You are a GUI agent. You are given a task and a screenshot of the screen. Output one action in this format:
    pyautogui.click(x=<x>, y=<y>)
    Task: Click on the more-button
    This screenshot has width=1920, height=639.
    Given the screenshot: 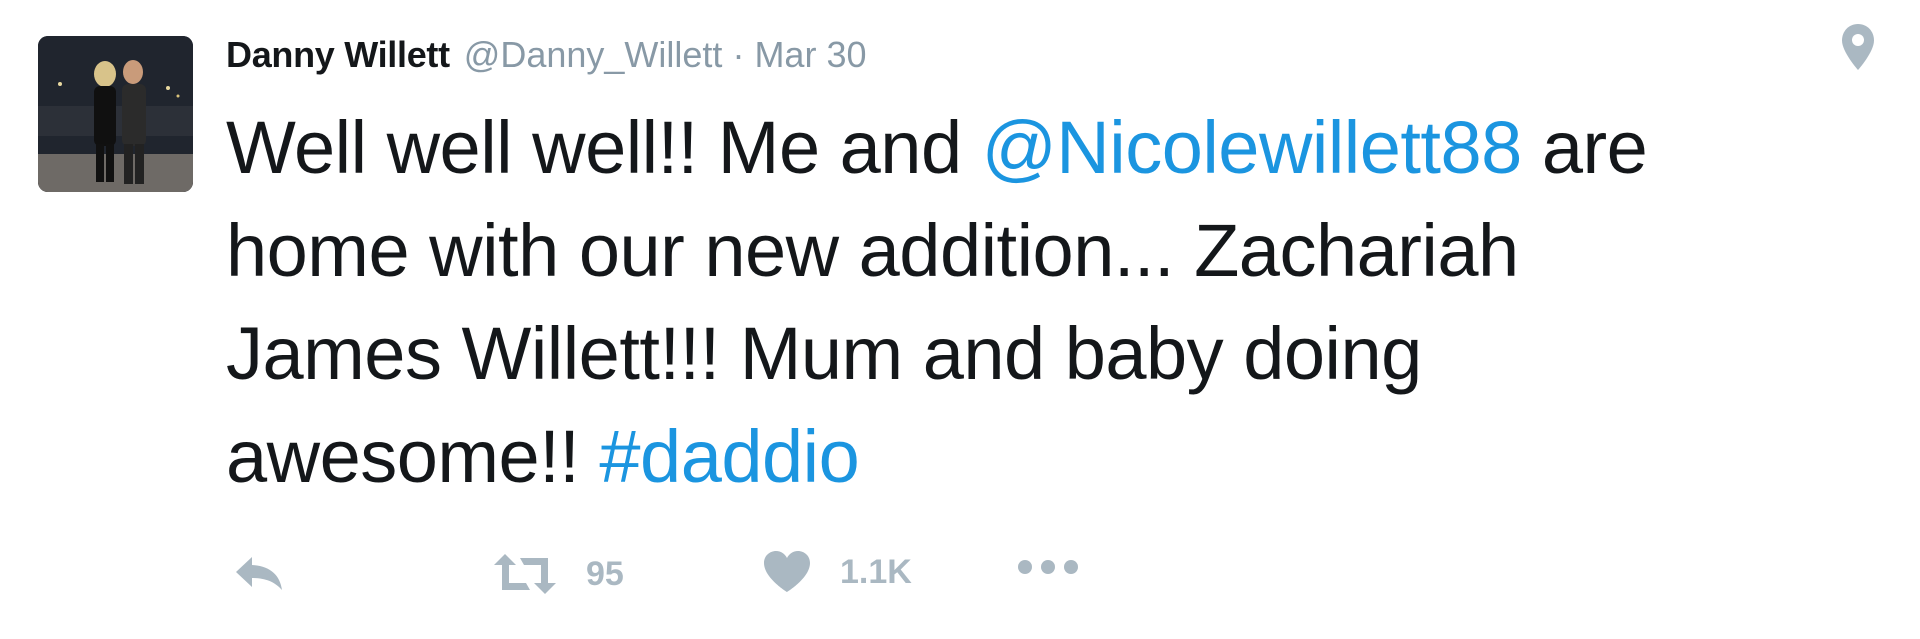 What is the action you would take?
    pyautogui.click(x=1048, y=567)
    